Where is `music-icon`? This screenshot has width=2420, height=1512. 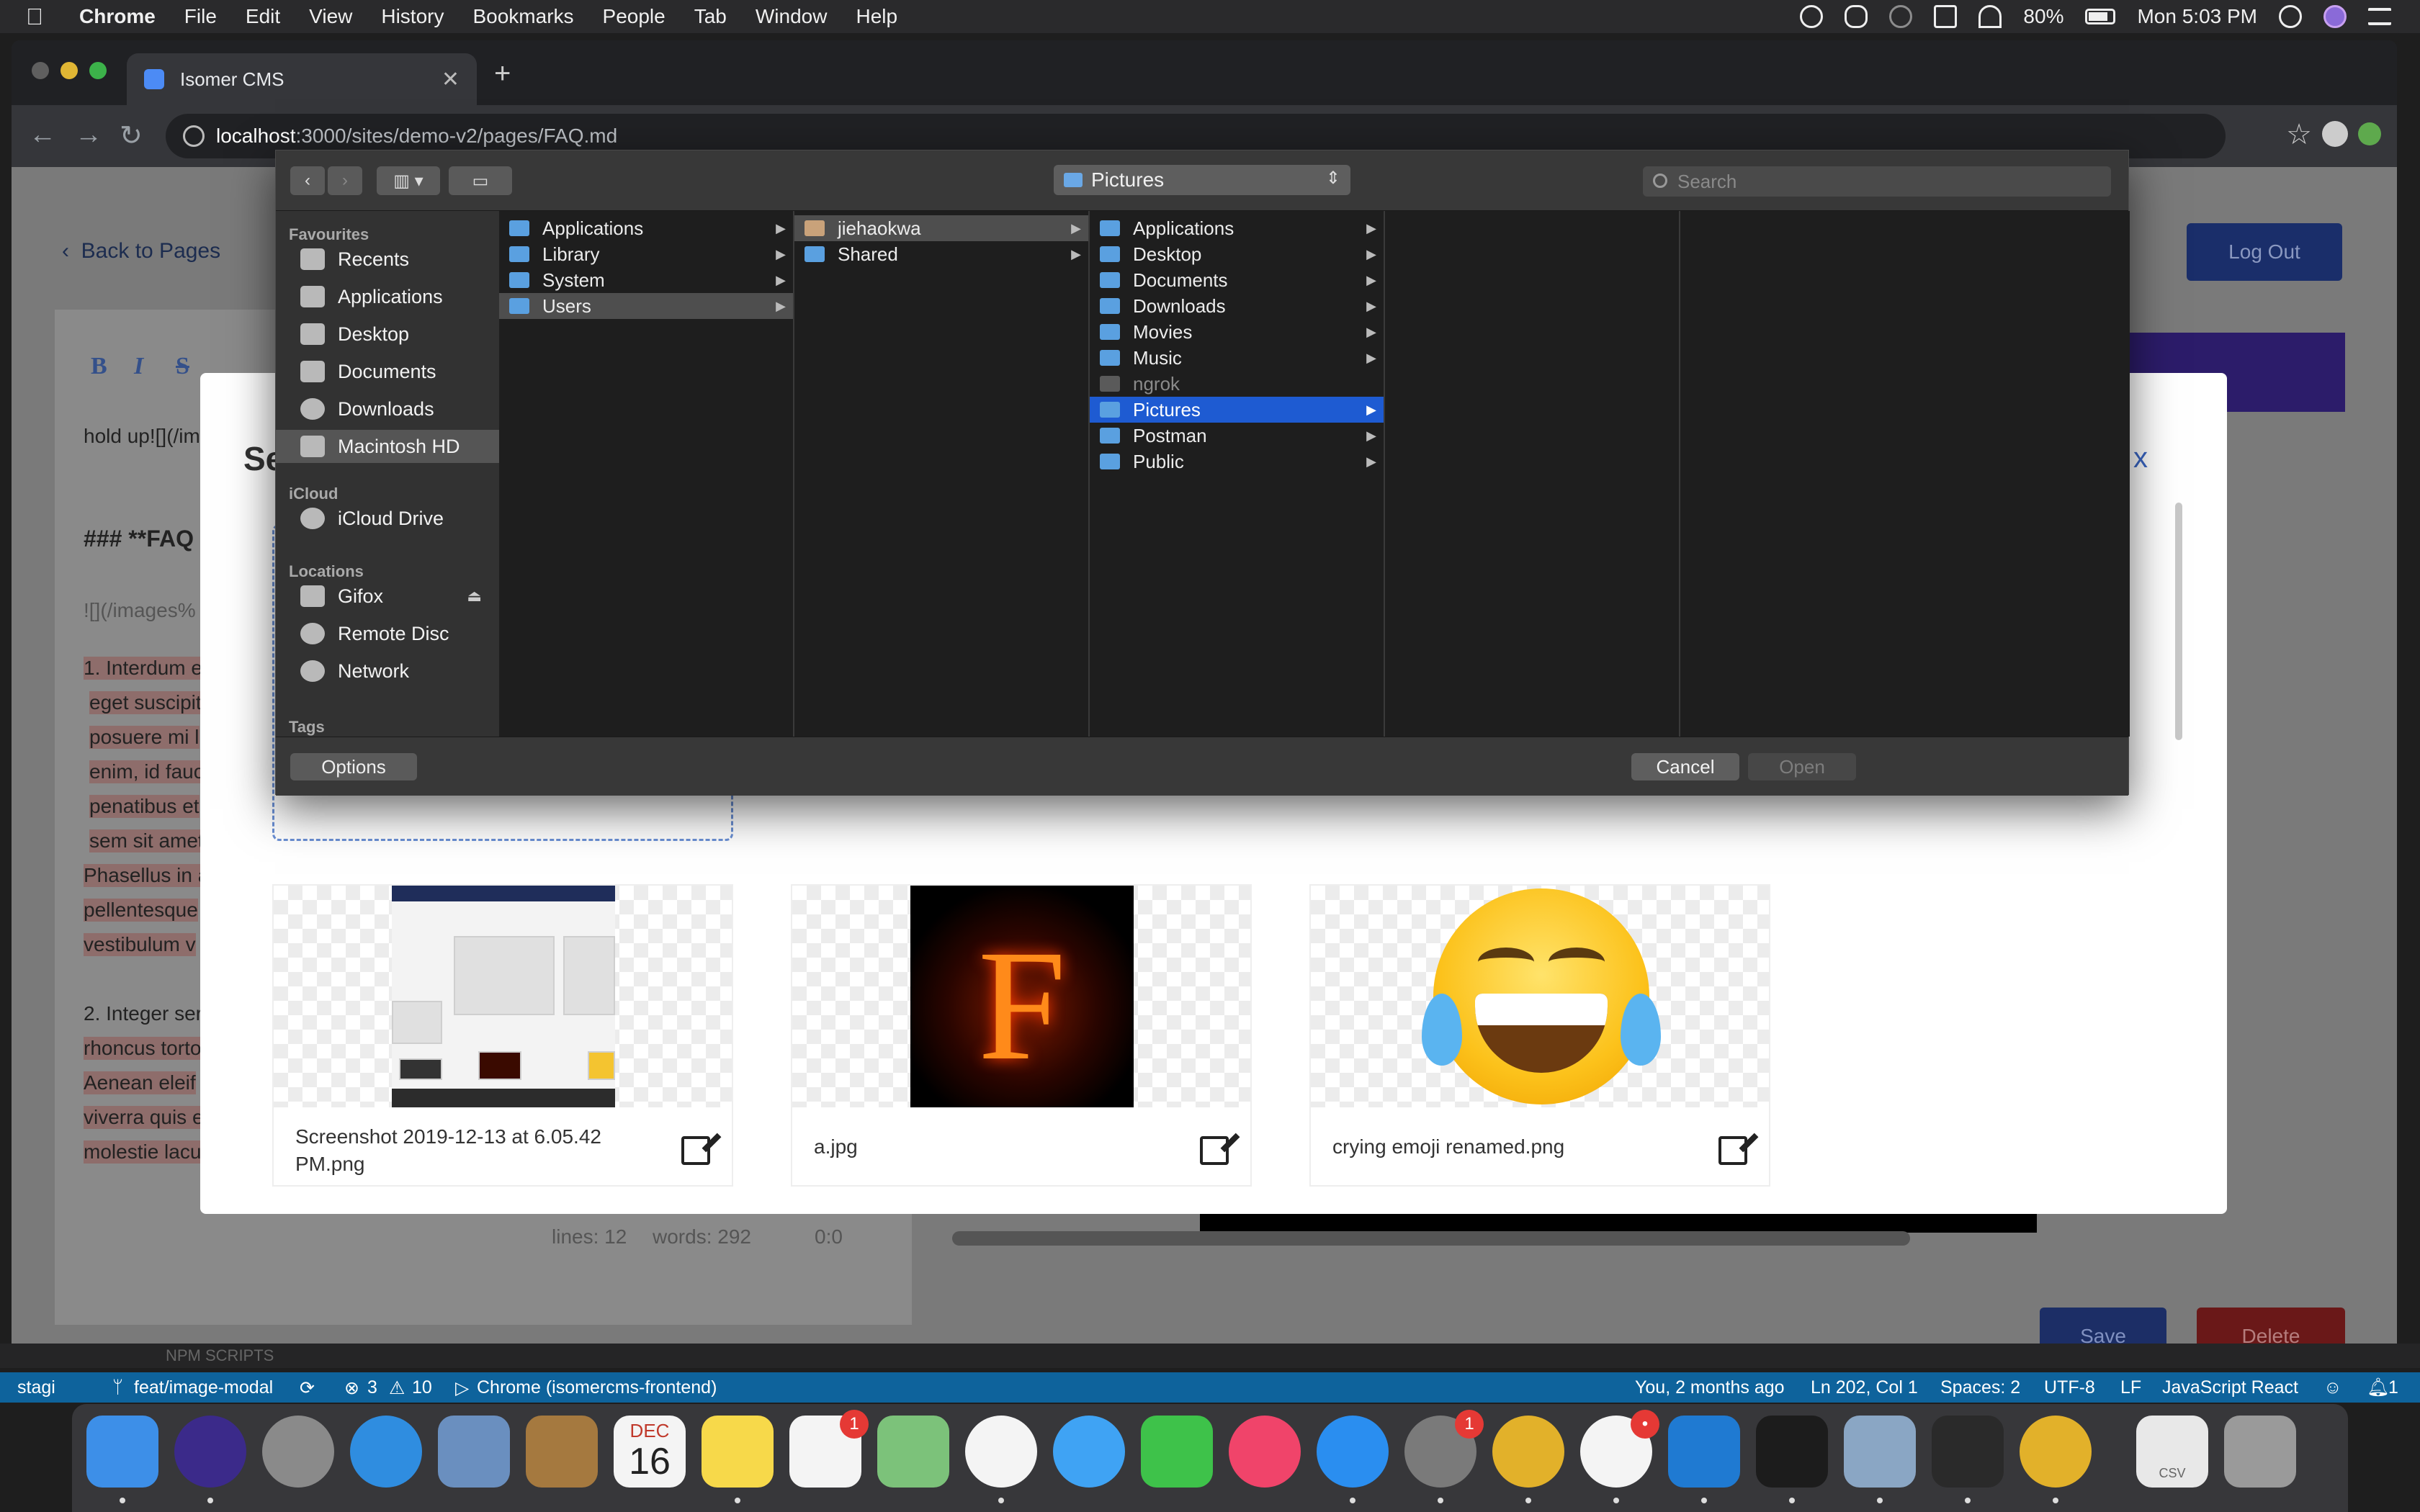
music-icon is located at coordinates (1265, 1452).